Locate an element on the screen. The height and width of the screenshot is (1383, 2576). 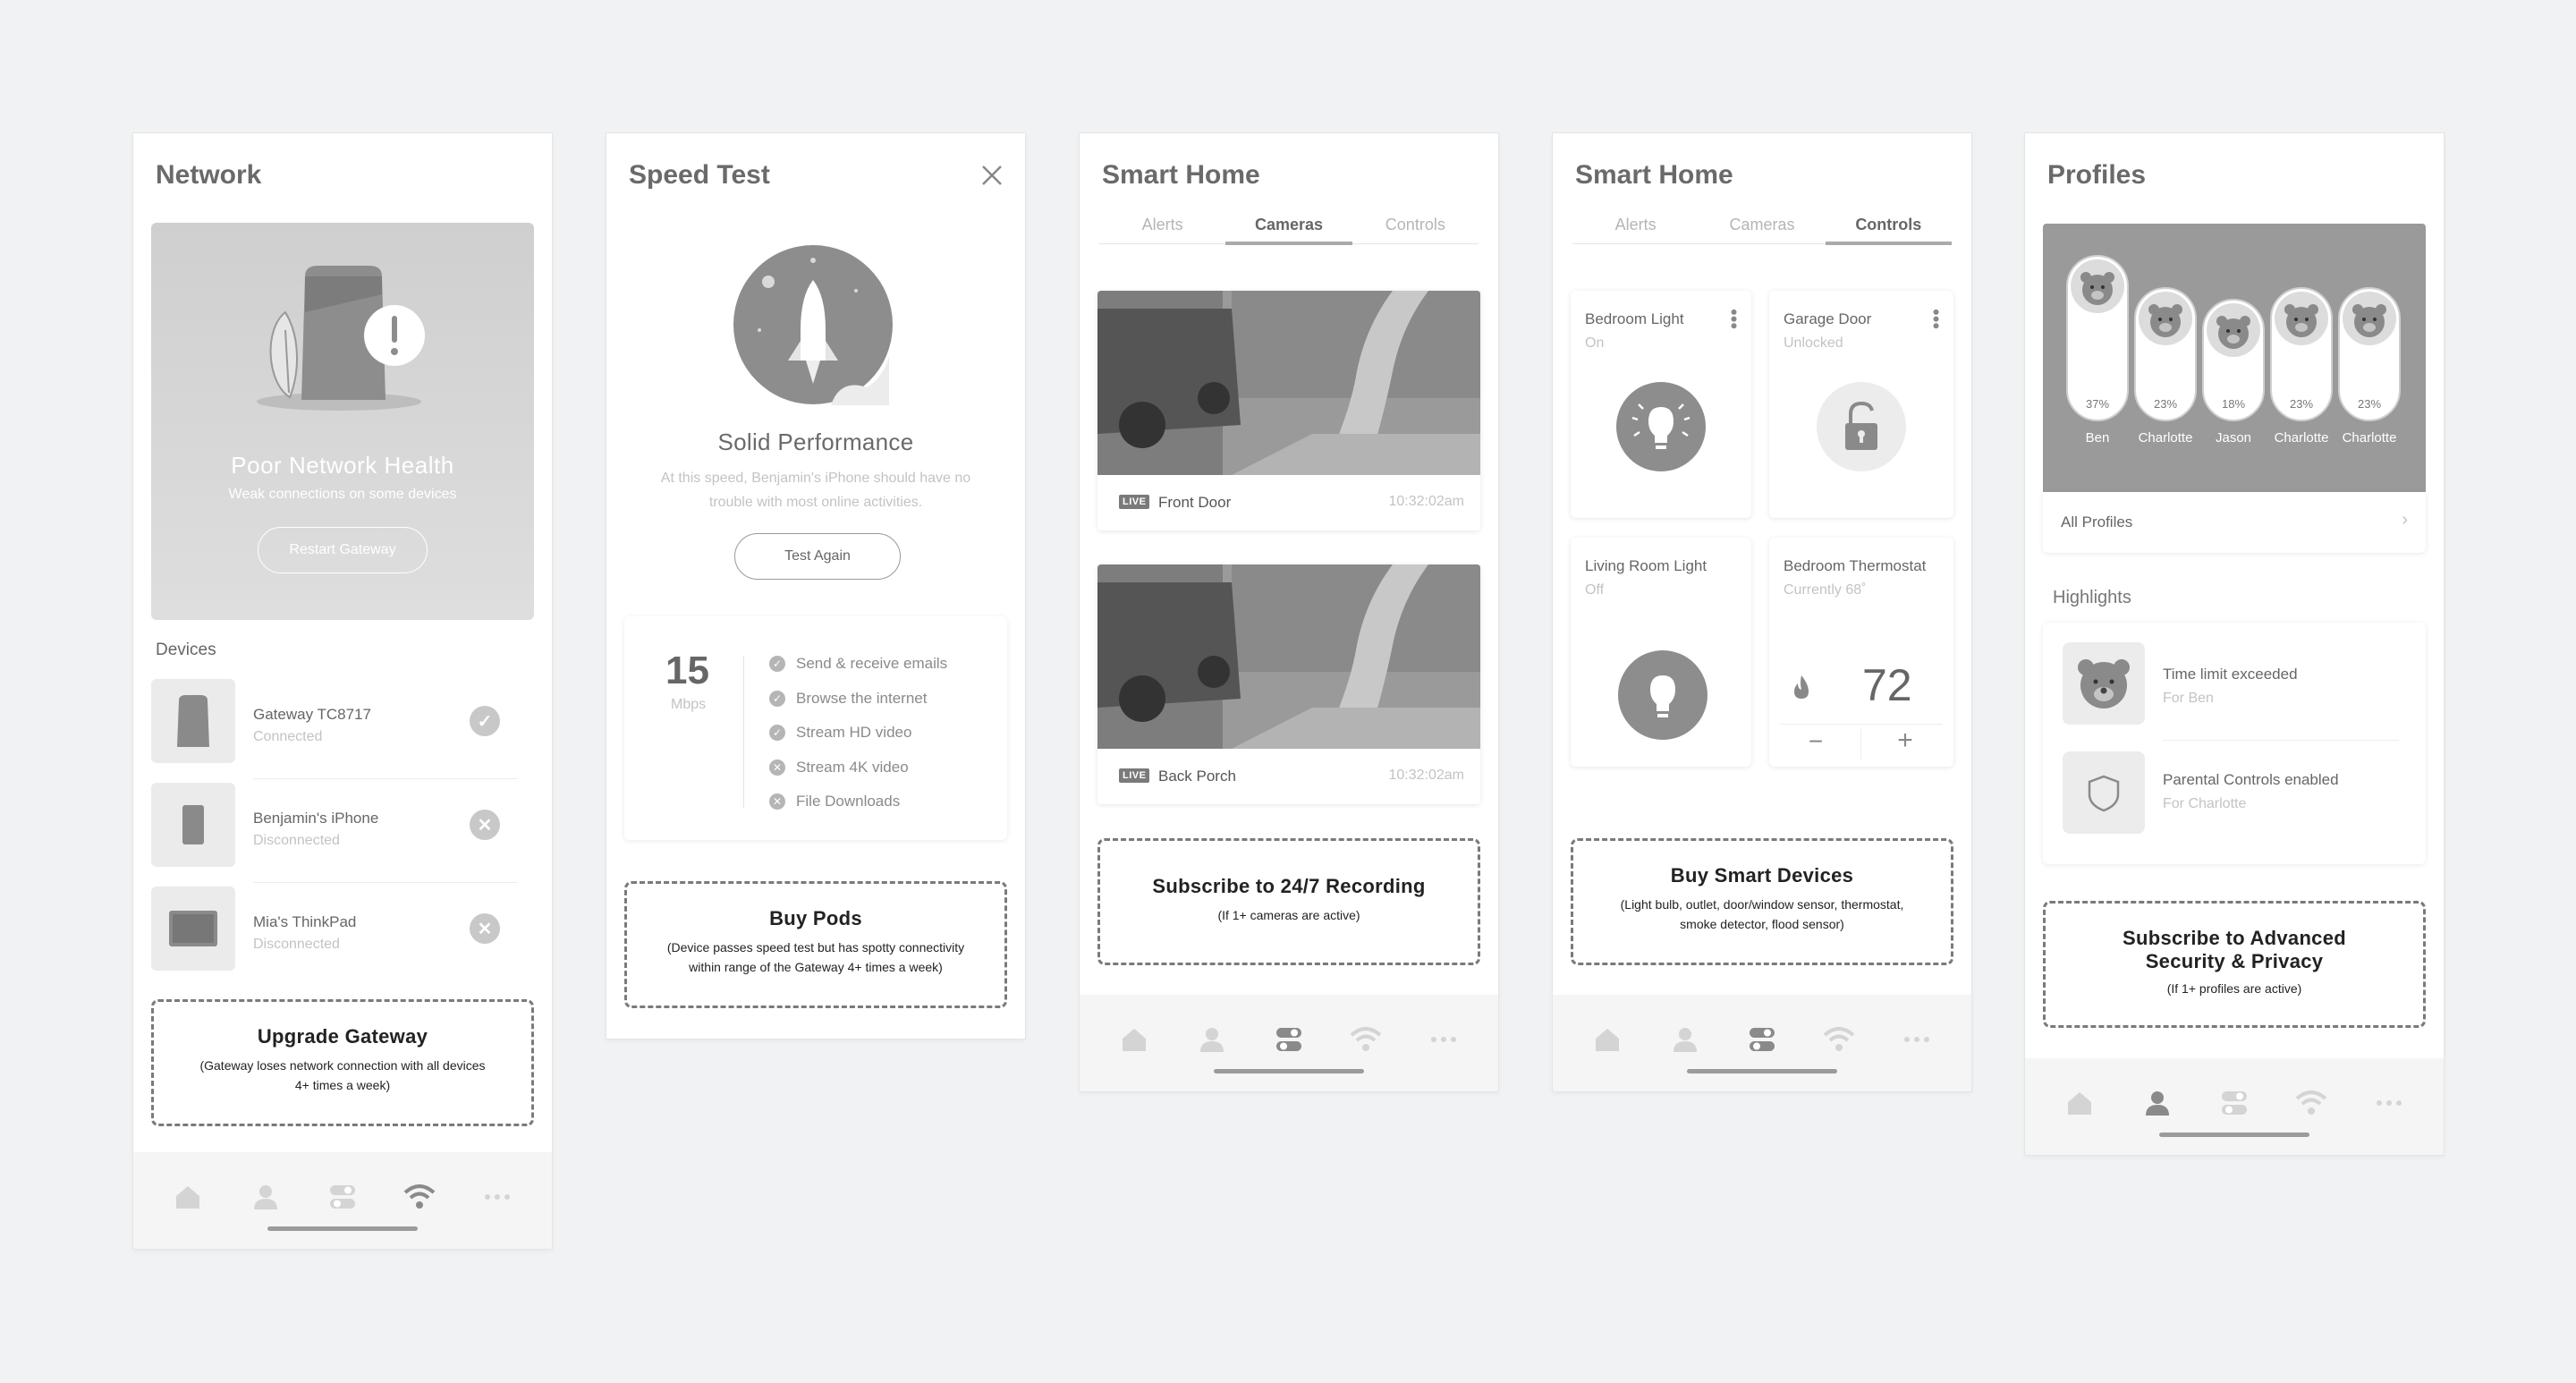
profile-avatar is located at coordinates (2369, 318).